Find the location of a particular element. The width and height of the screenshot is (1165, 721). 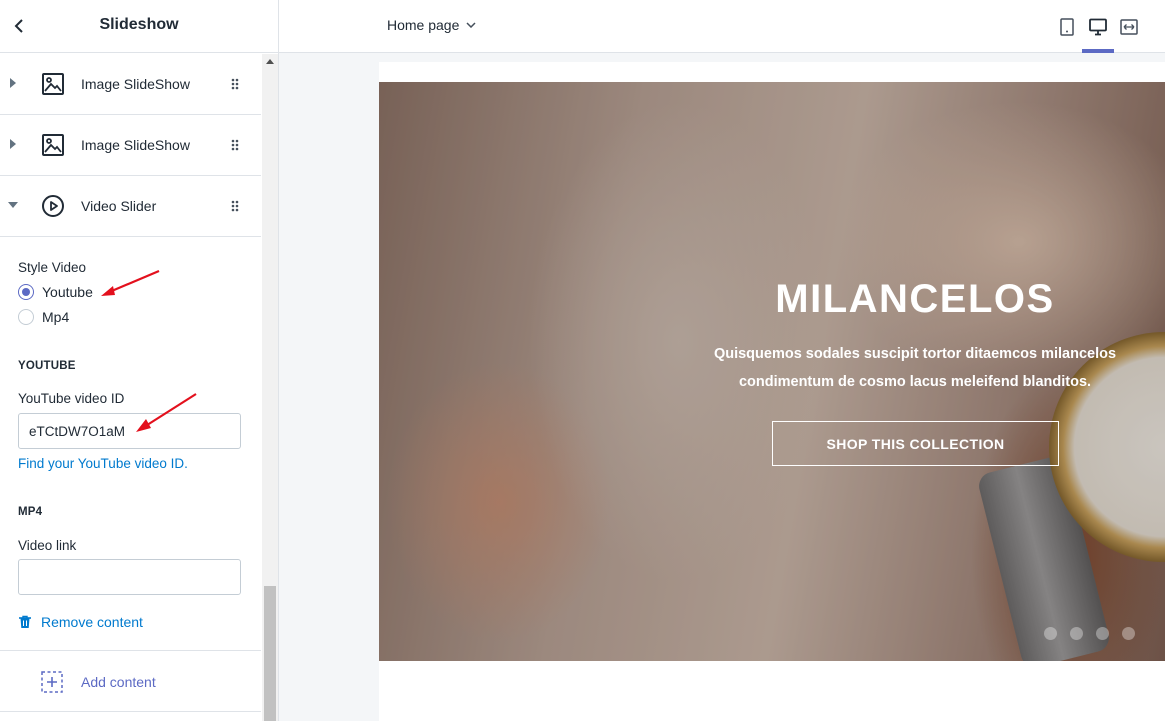

sidebar-title: Slideshow is located at coordinates (139, 24).